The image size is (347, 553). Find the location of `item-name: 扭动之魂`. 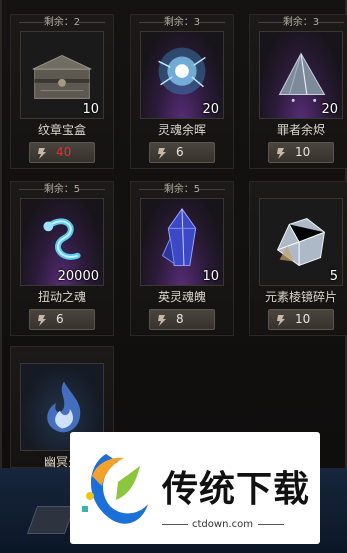

item-name: 扭动之魂 is located at coordinates (61, 297).